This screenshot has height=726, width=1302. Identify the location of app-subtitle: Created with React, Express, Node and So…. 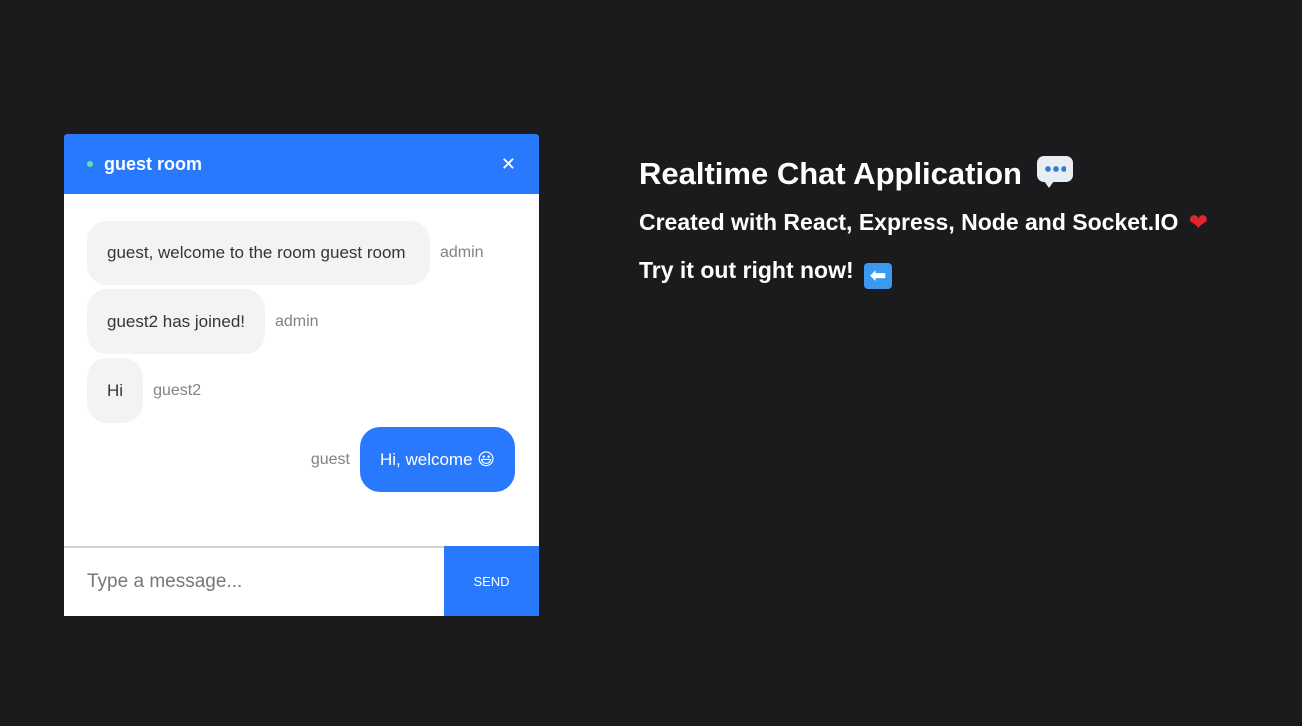
(924, 222).